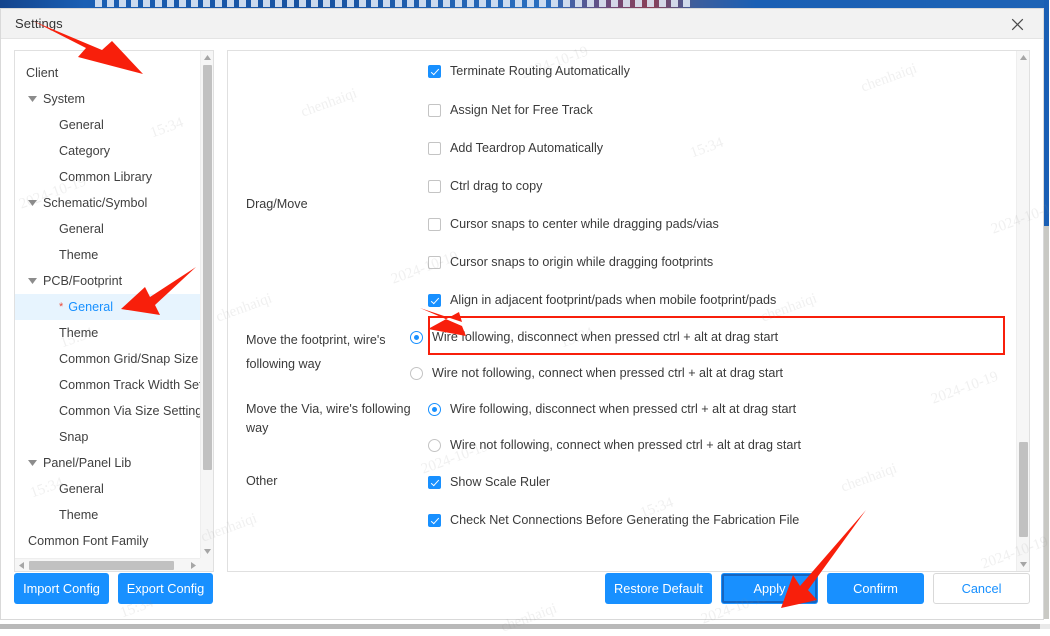 This screenshot has width=1050, height=636. Describe the element at coordinates (1023, 57) in the screenshot. I see `main-scroll-up-icon` at that location.